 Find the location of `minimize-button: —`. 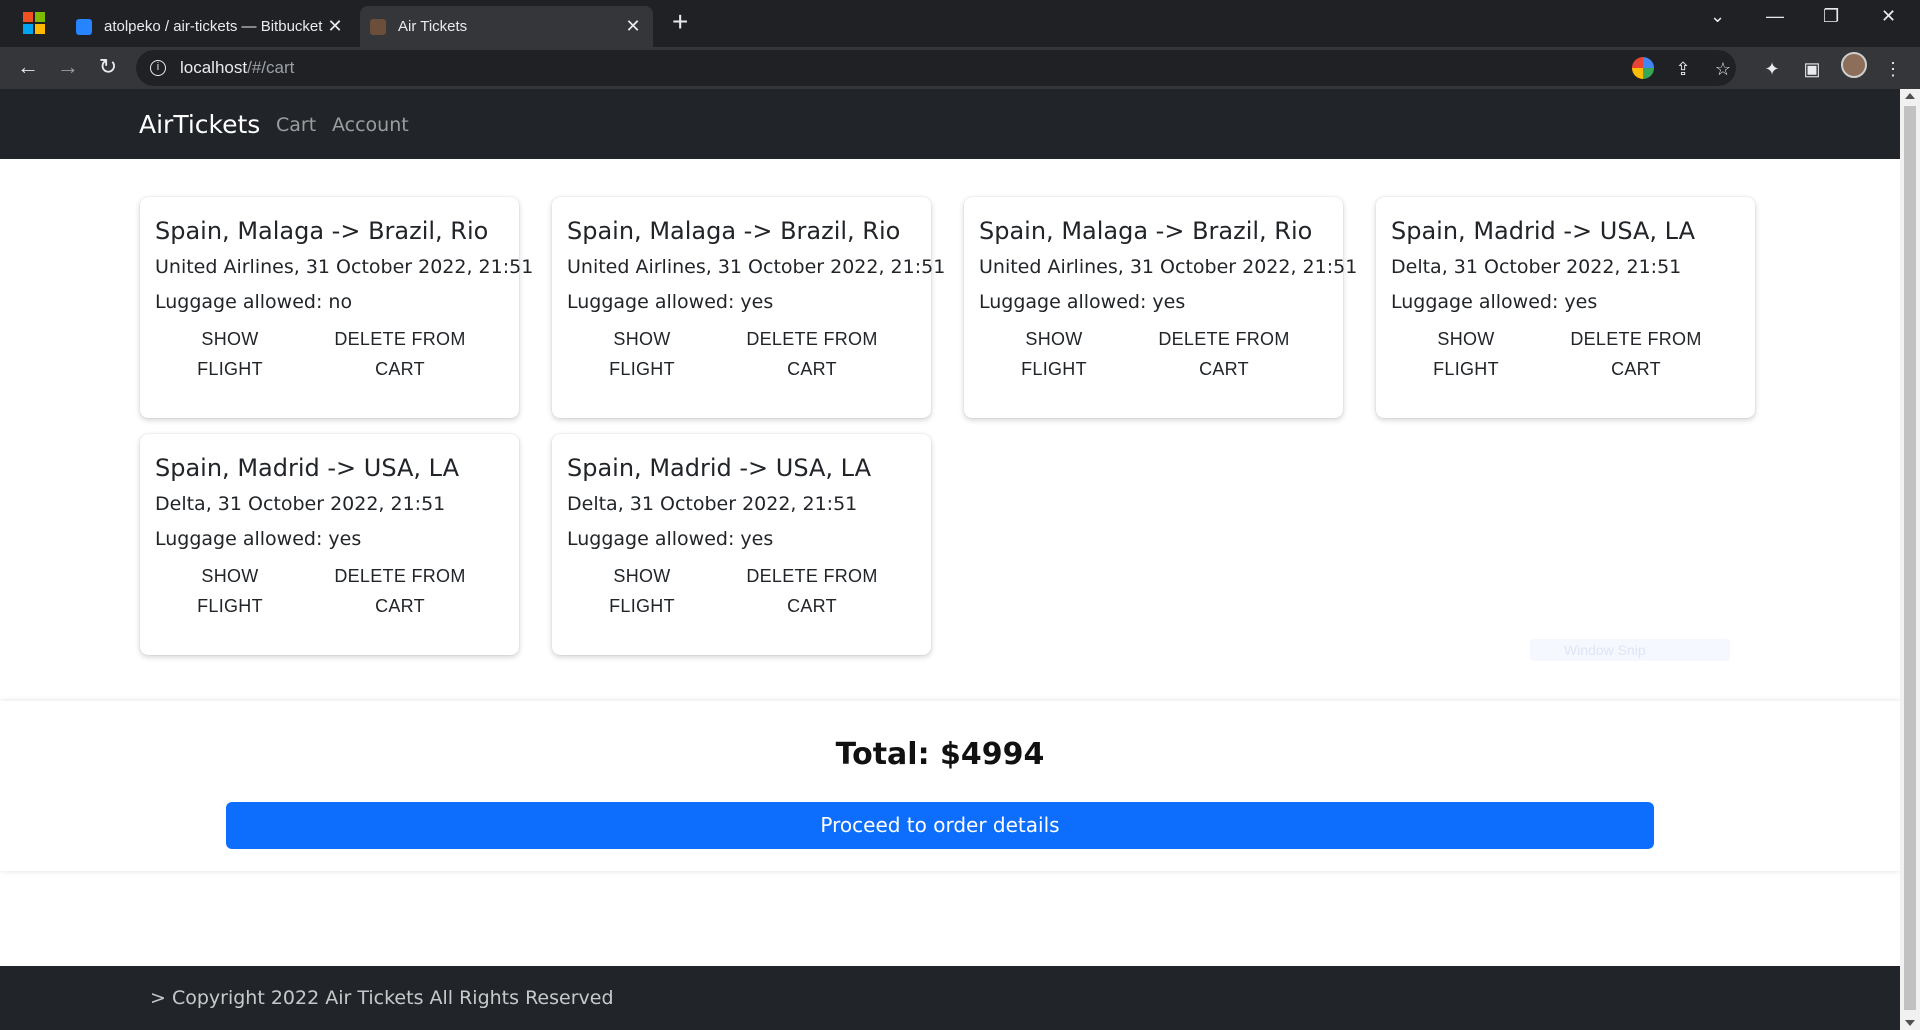

minimize-button: — is located at coordinates (1775, 16).